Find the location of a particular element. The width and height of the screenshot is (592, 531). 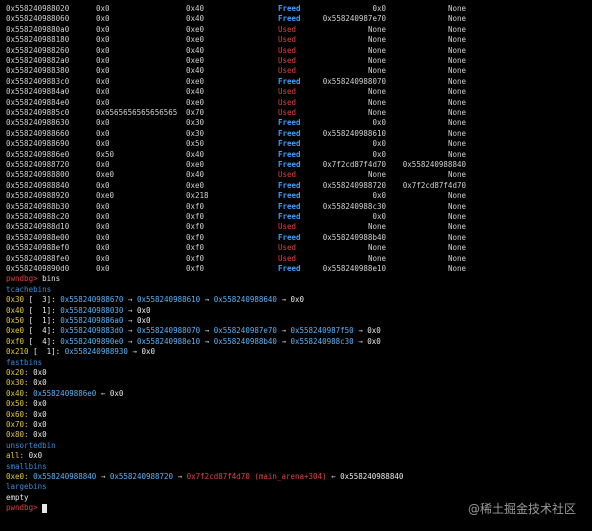

prev-size: 0xe0 is located at coordinates (105, 175).